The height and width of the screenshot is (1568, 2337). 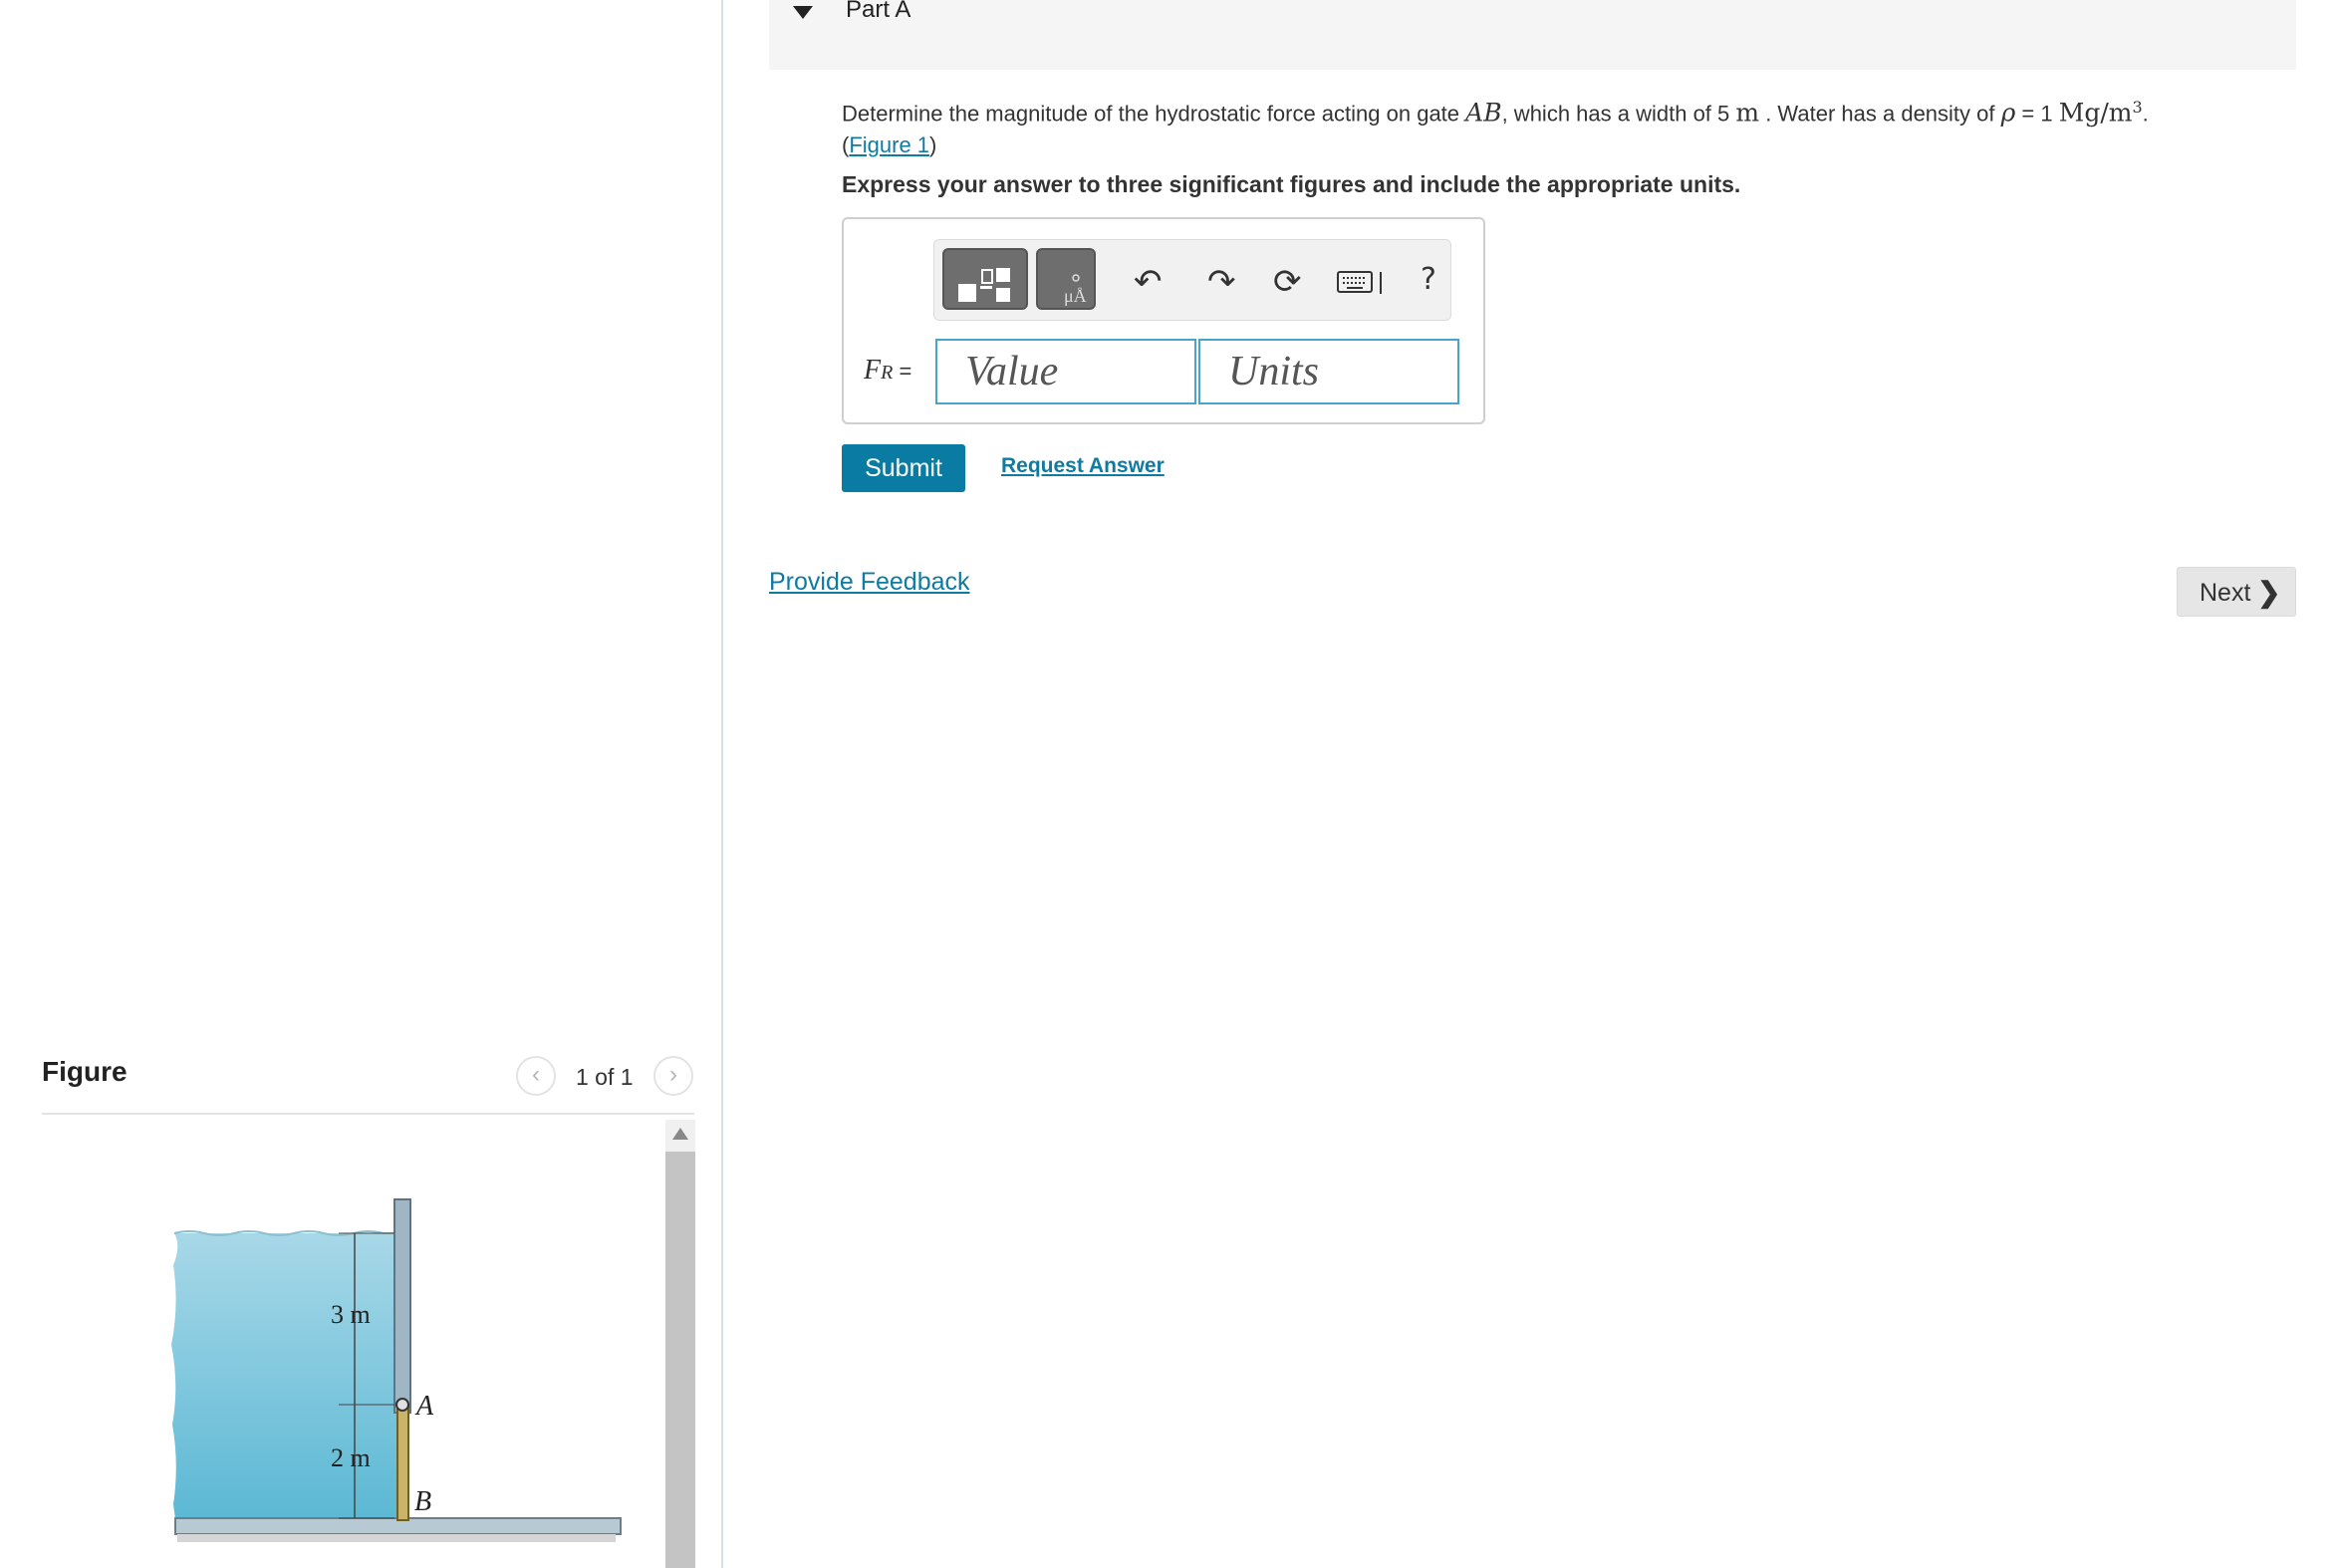 I want to click on provide-feedback-link: Provide Feedback, so click(x=869, y=582).